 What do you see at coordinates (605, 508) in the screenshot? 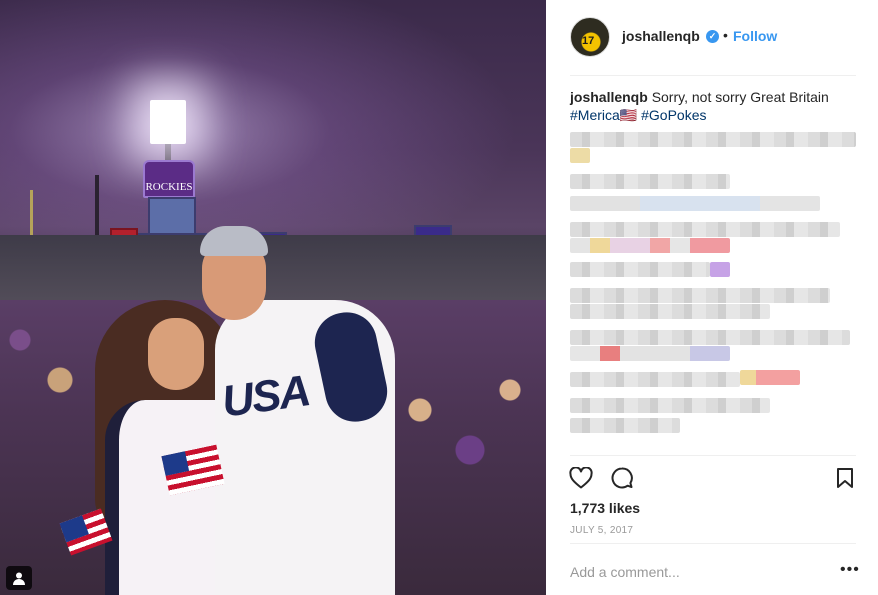
I see `likes-count: 1,773 likes` at bounding box center [605, 508].